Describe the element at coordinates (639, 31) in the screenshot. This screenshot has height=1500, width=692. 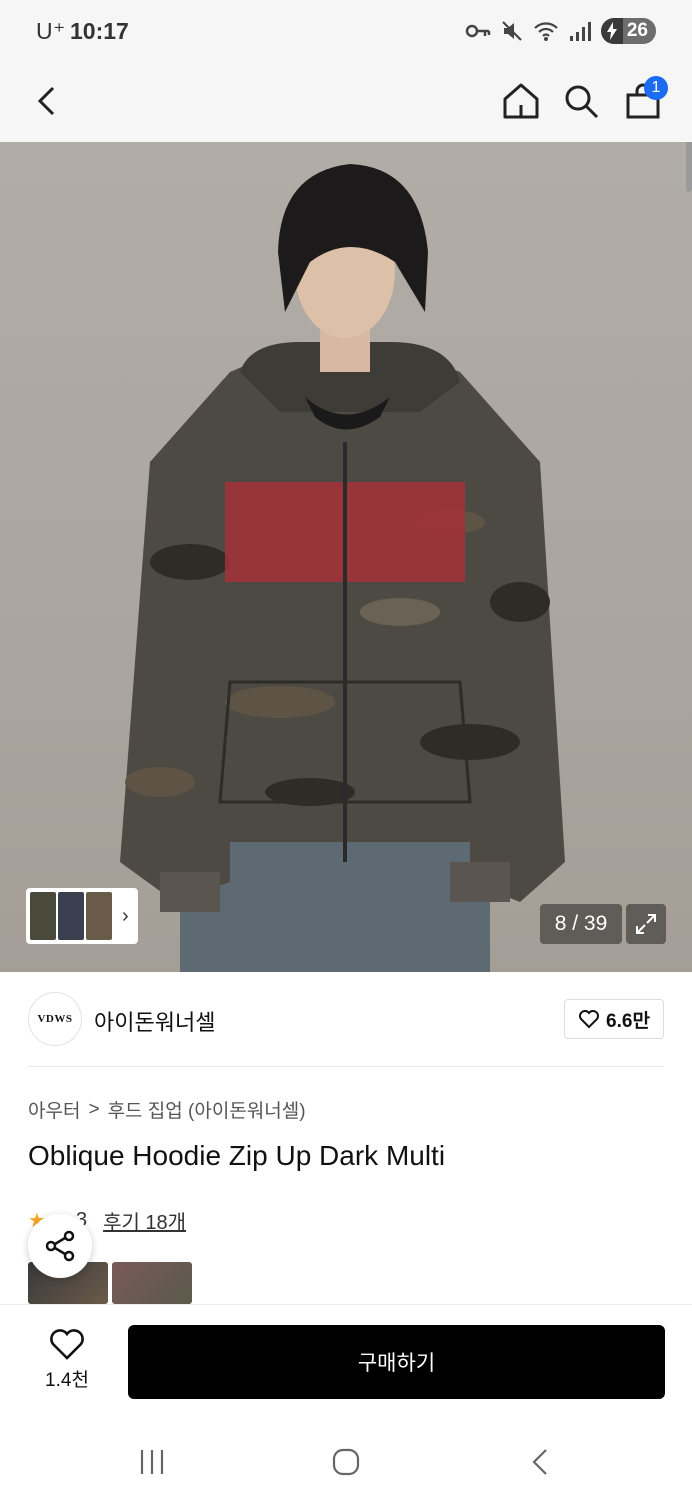
I see `battery-level: 26` at that location.